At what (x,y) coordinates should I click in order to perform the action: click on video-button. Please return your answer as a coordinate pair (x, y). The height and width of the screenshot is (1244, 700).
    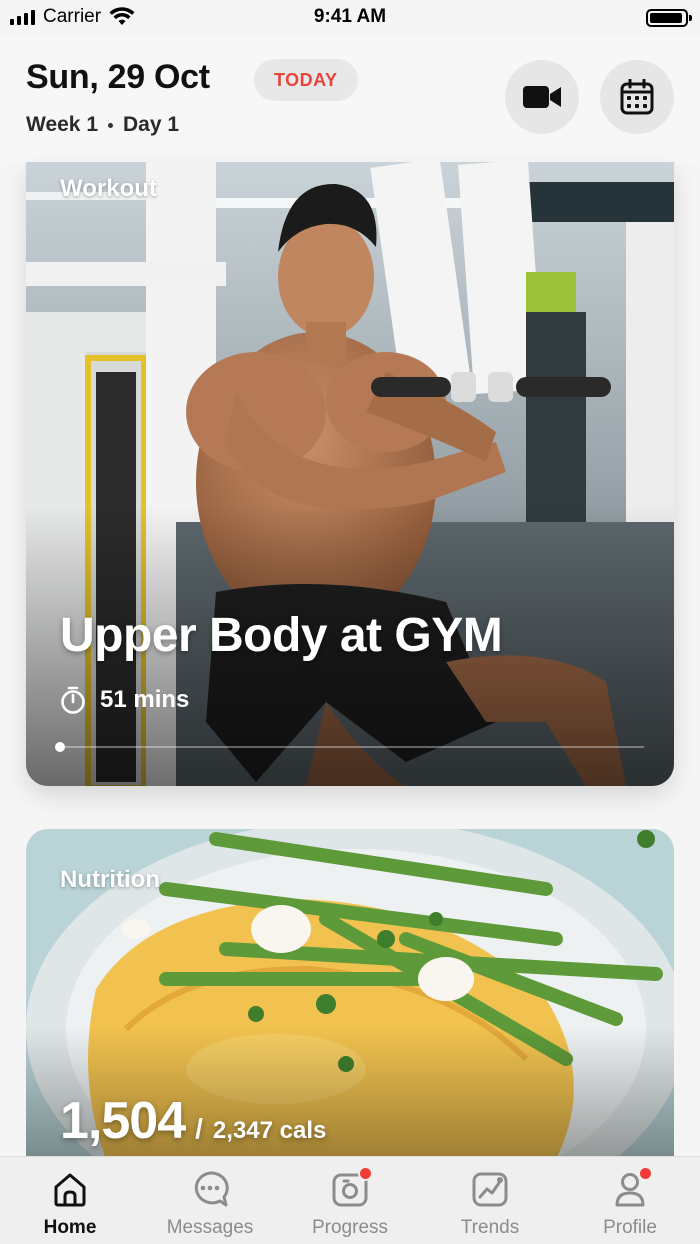
    Looking at the image, I should click on (542, 97).